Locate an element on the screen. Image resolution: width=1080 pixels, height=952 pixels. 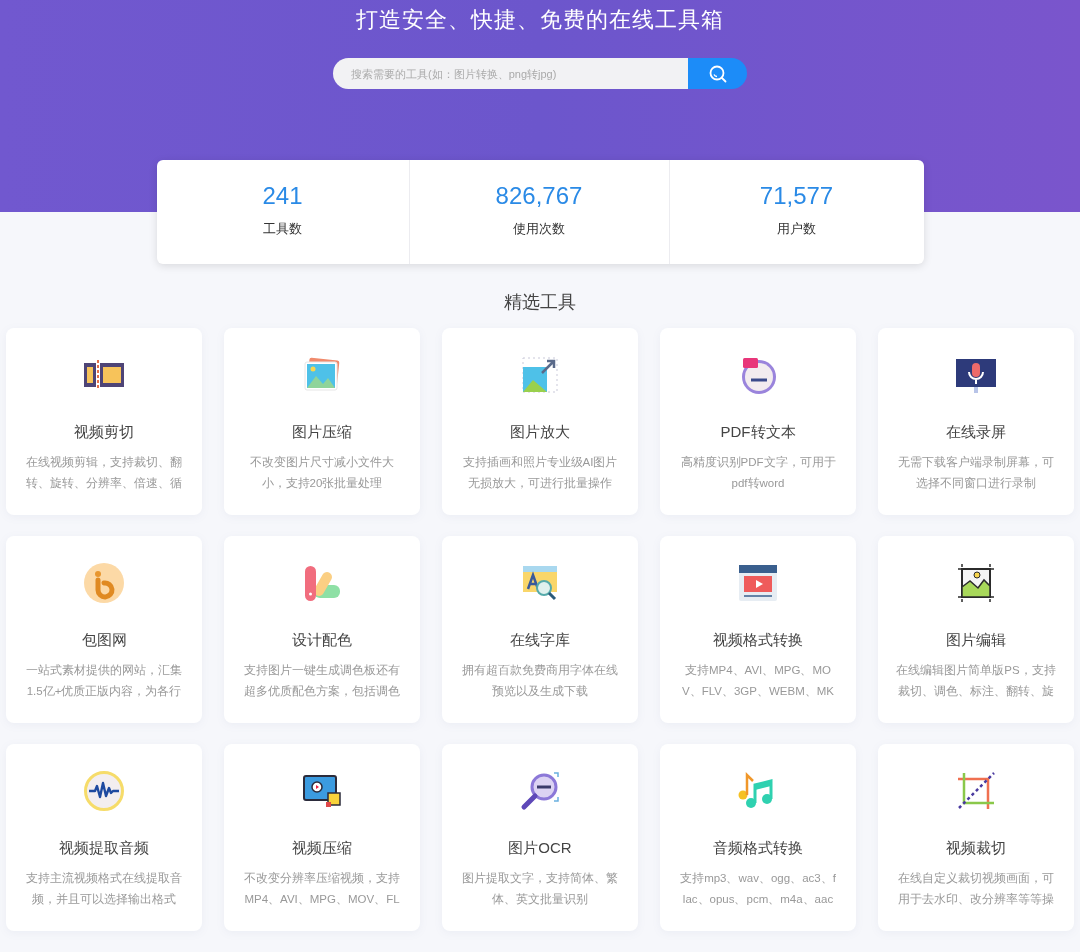
tool-name: 音频格式转换 is located at coordinates (758, 848).